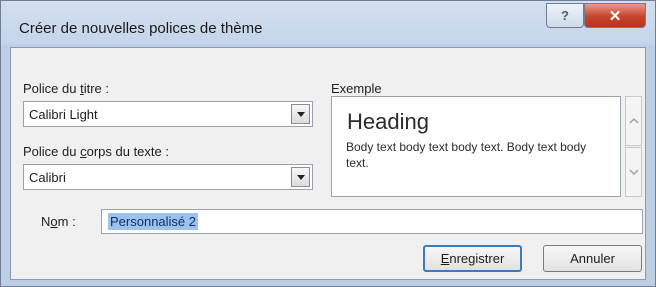 This screenshot has width=656, height=287. What do you see at coordinates (54, 221) in the screenshot?
I see `access-key: o` at bounding box center [54, 221].